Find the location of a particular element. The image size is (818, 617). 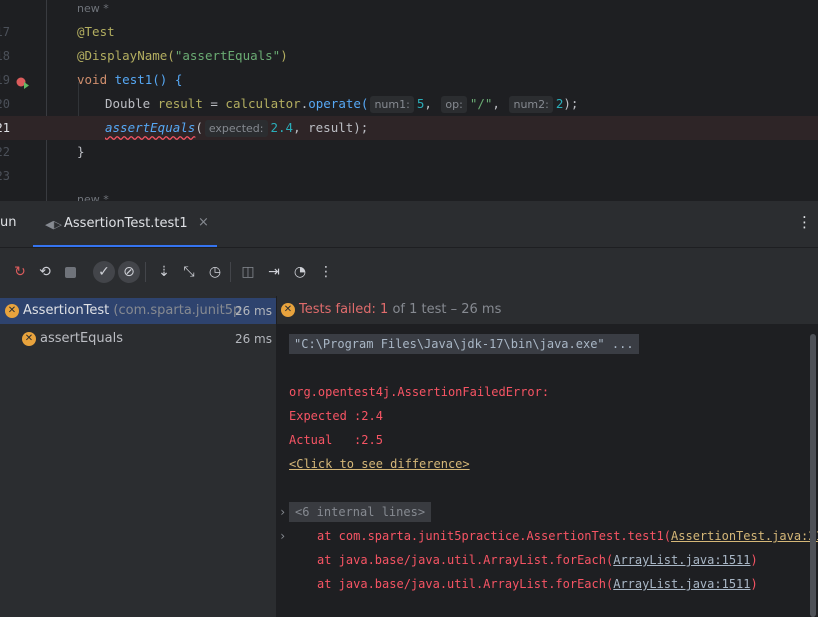

coverage-icon: ◔ is located at coordinates (300, 272).